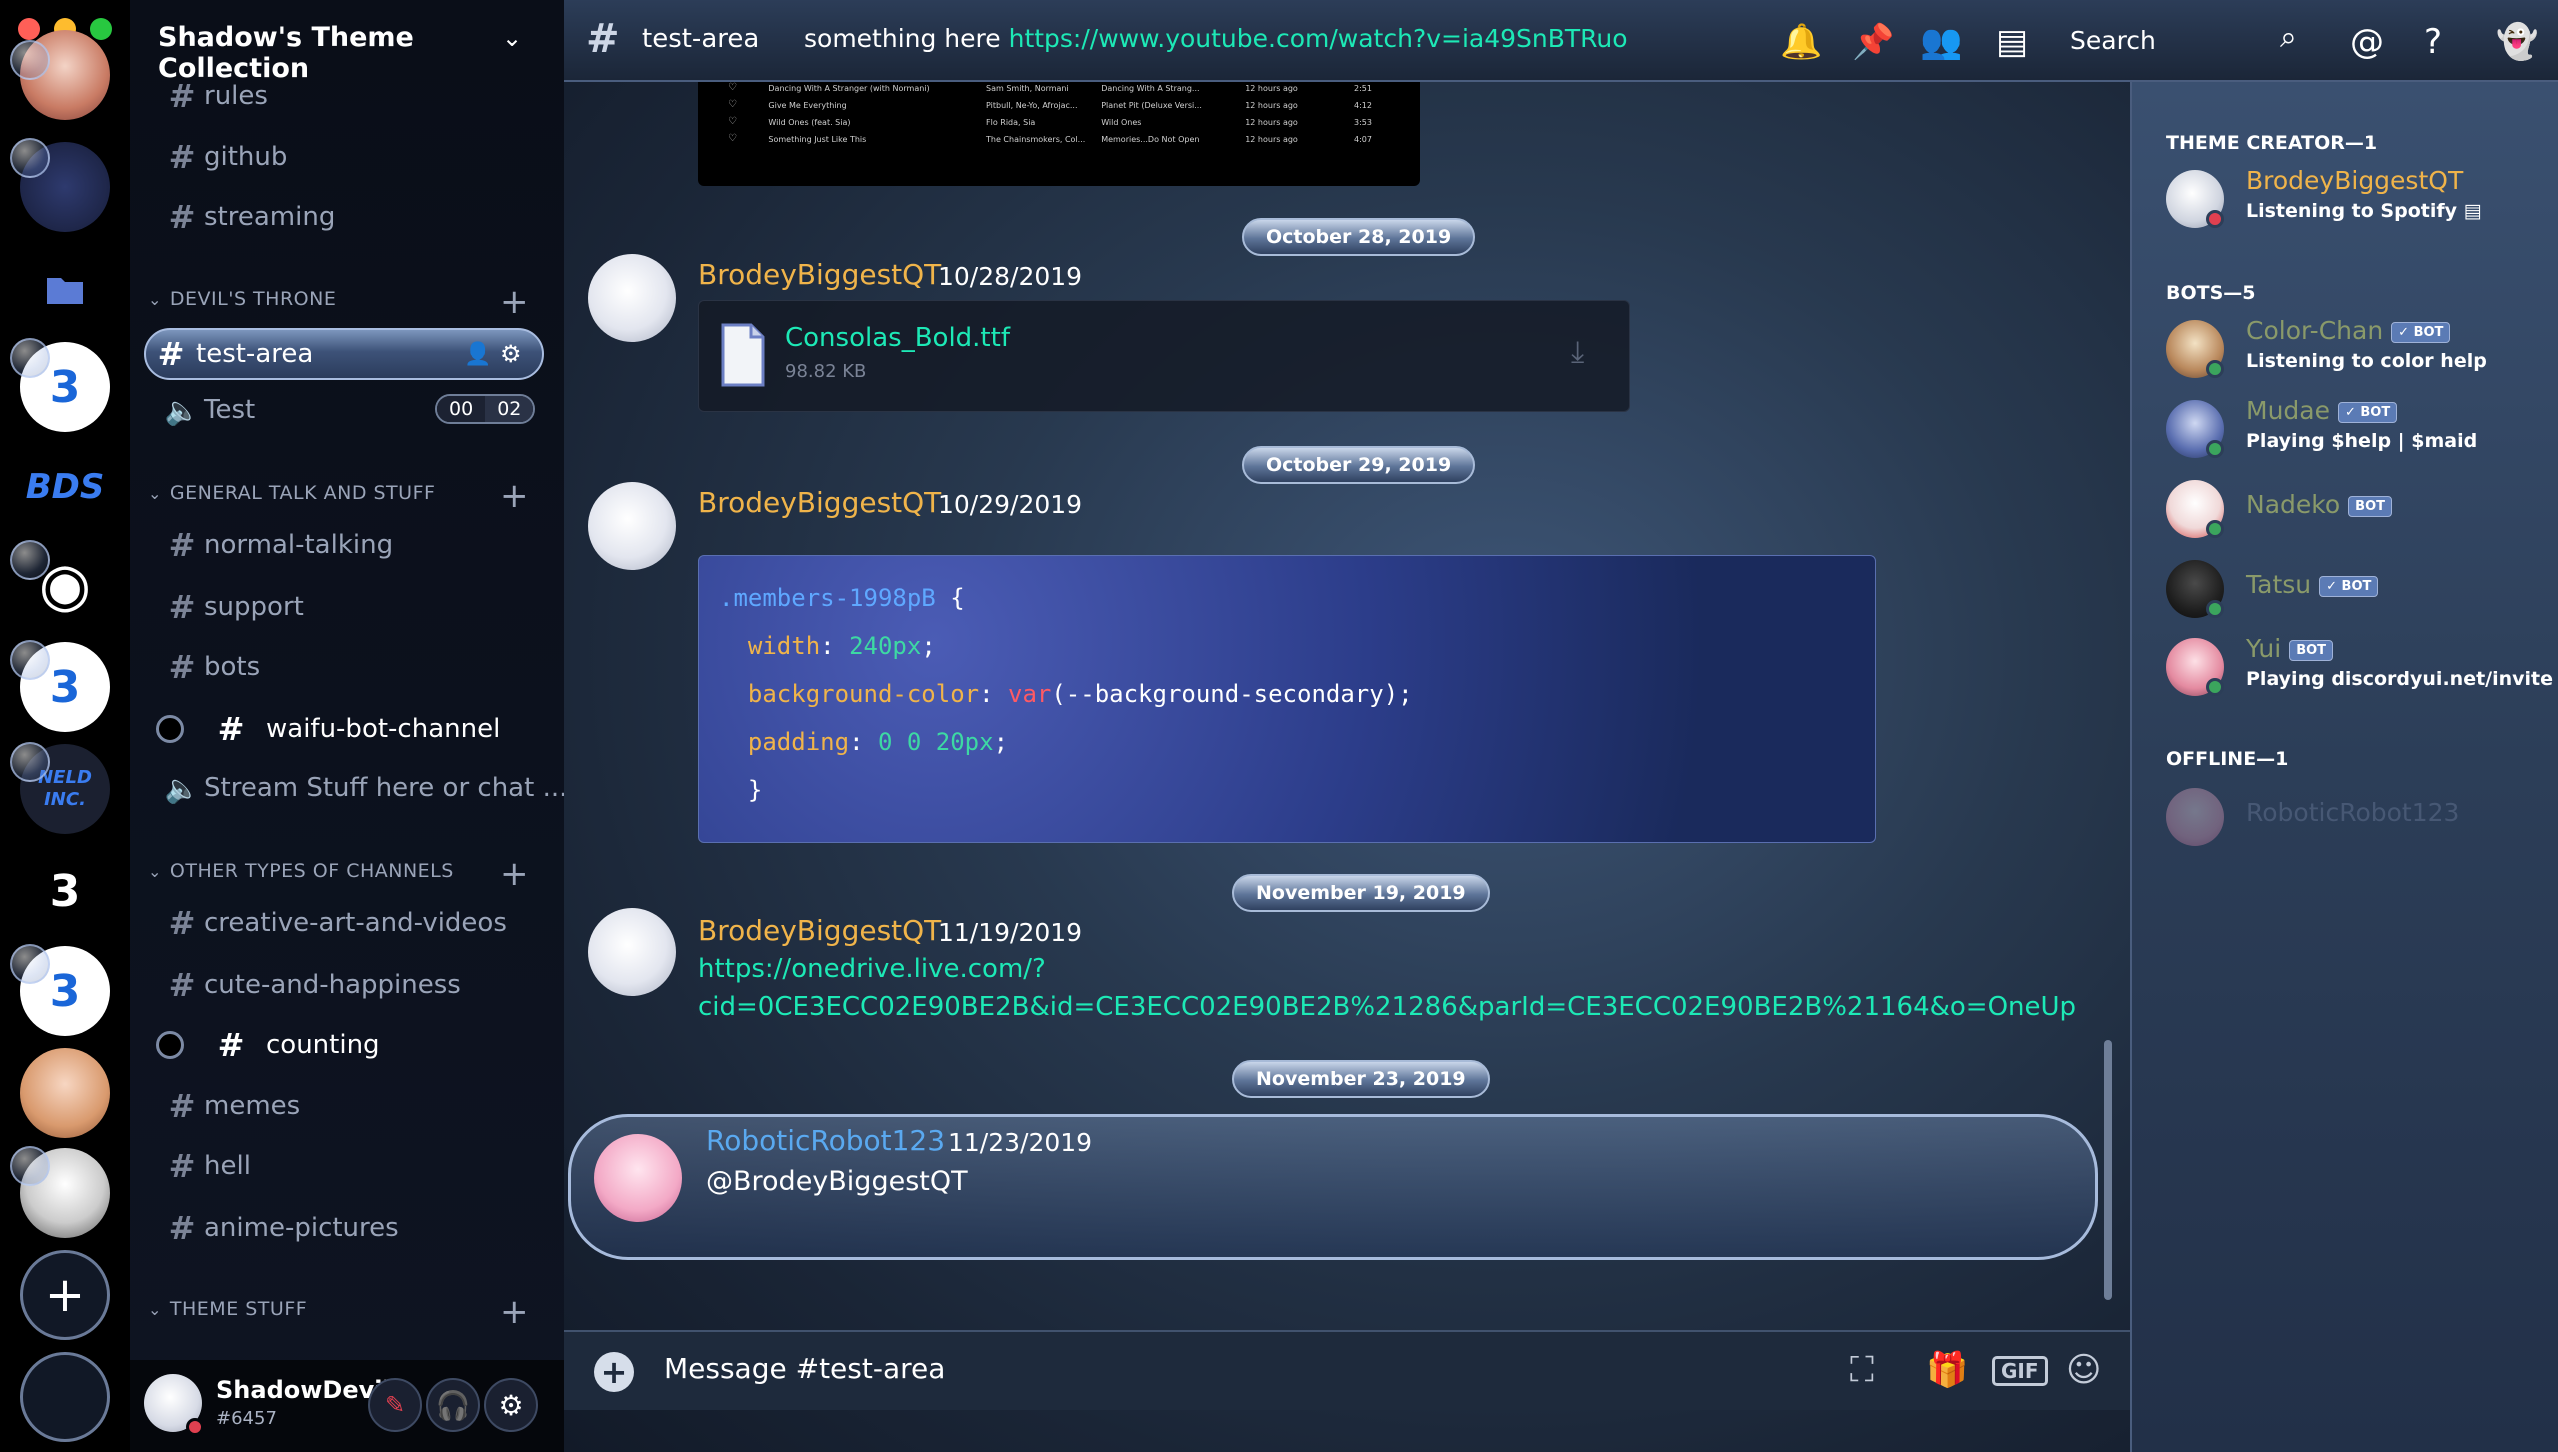  What do you see at coordinates (301, 1228) in the screenshot?
I see `channel-label: anime-pictures` at bounding box center [301, 1228].